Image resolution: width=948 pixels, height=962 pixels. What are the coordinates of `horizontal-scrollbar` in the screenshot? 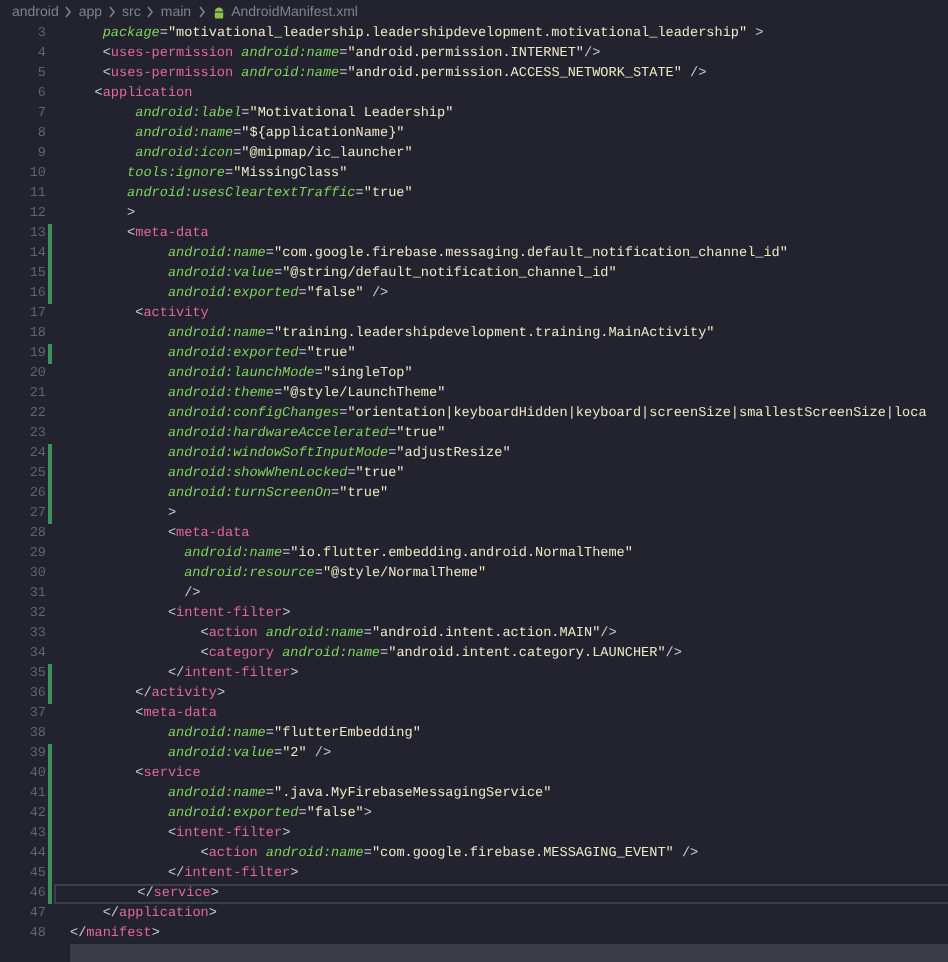 It's located at (509, 953).